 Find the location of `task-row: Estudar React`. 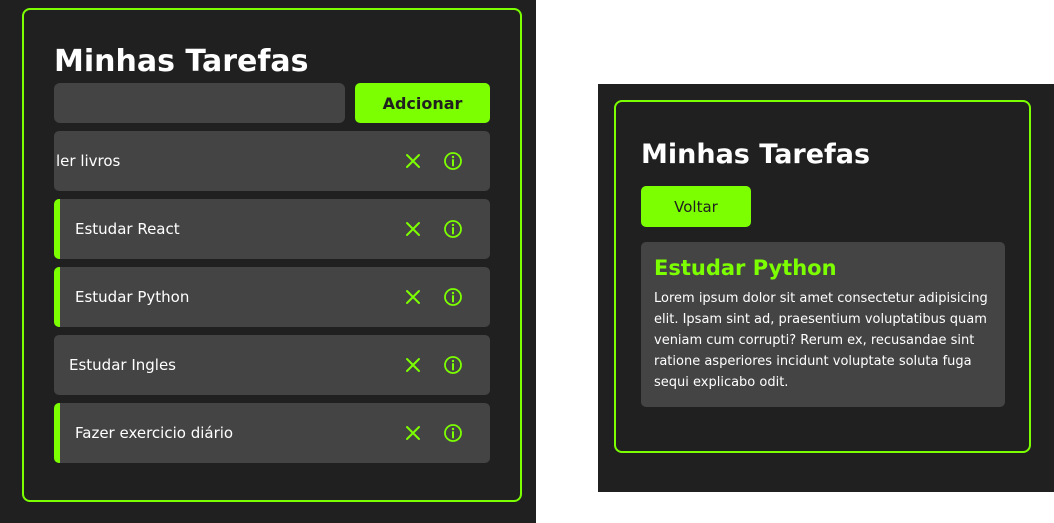

task-row: Estudar React is located at coordinates (272, 229).